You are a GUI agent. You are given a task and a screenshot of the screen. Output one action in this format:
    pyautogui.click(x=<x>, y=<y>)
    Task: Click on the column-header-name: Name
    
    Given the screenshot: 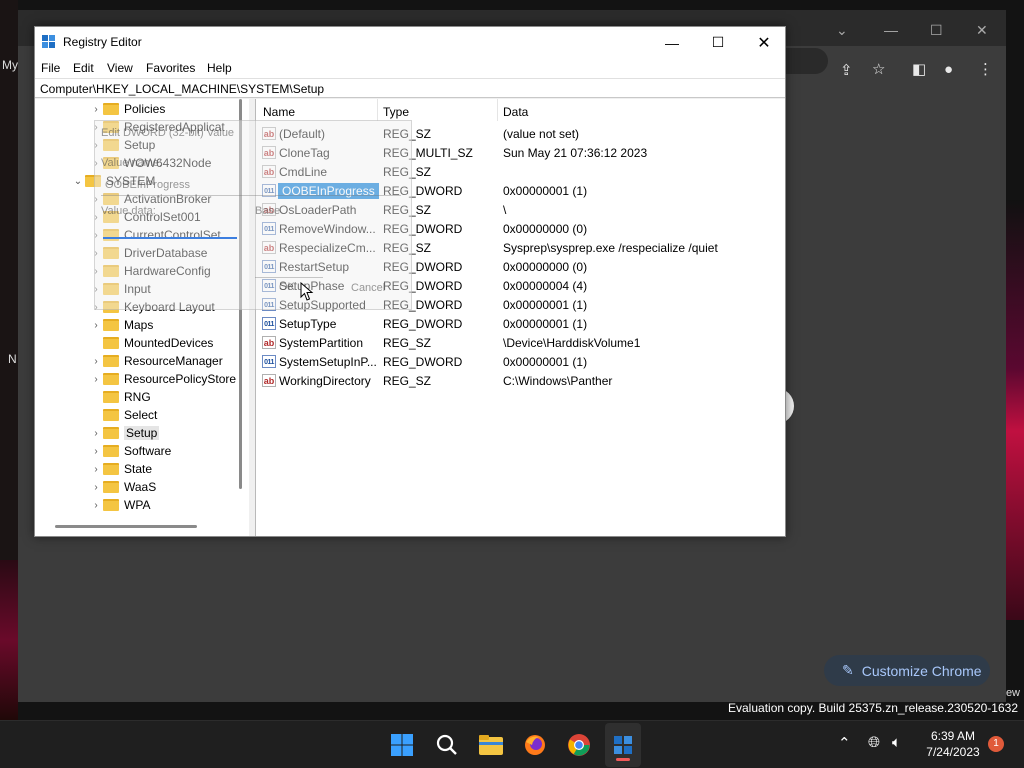 What is the action you would take?
    pyautogui.click(x=279, y=112)
    